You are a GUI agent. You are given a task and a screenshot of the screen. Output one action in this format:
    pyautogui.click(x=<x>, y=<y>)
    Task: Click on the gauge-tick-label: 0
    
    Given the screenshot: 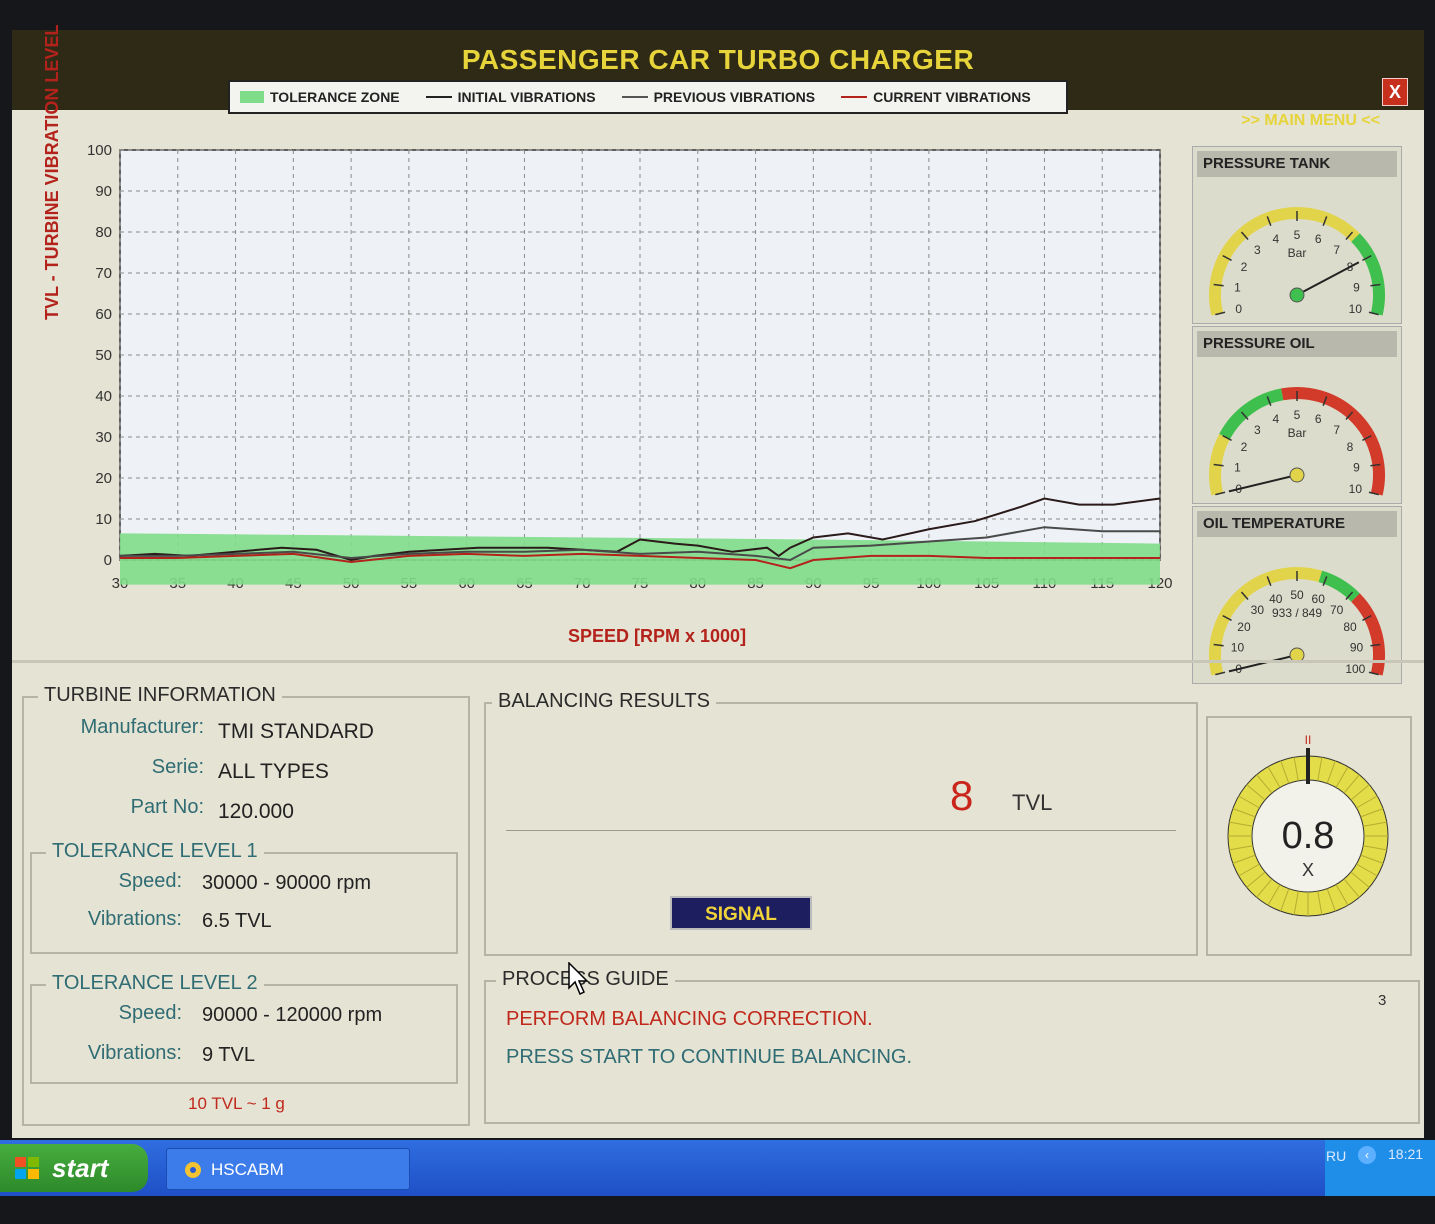 What is the action you would take?
    pyautogui.click(x=1238, y=309)
    